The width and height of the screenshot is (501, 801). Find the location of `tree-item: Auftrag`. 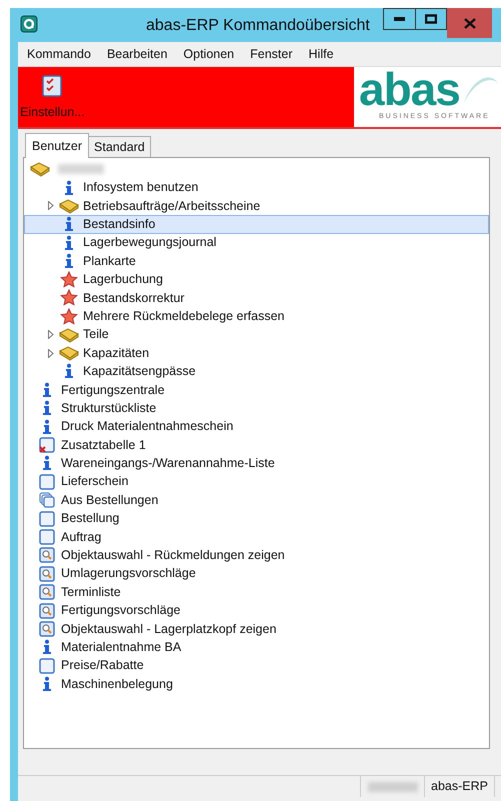

tree-item: Auftrag is located at coordinates (256, 537).